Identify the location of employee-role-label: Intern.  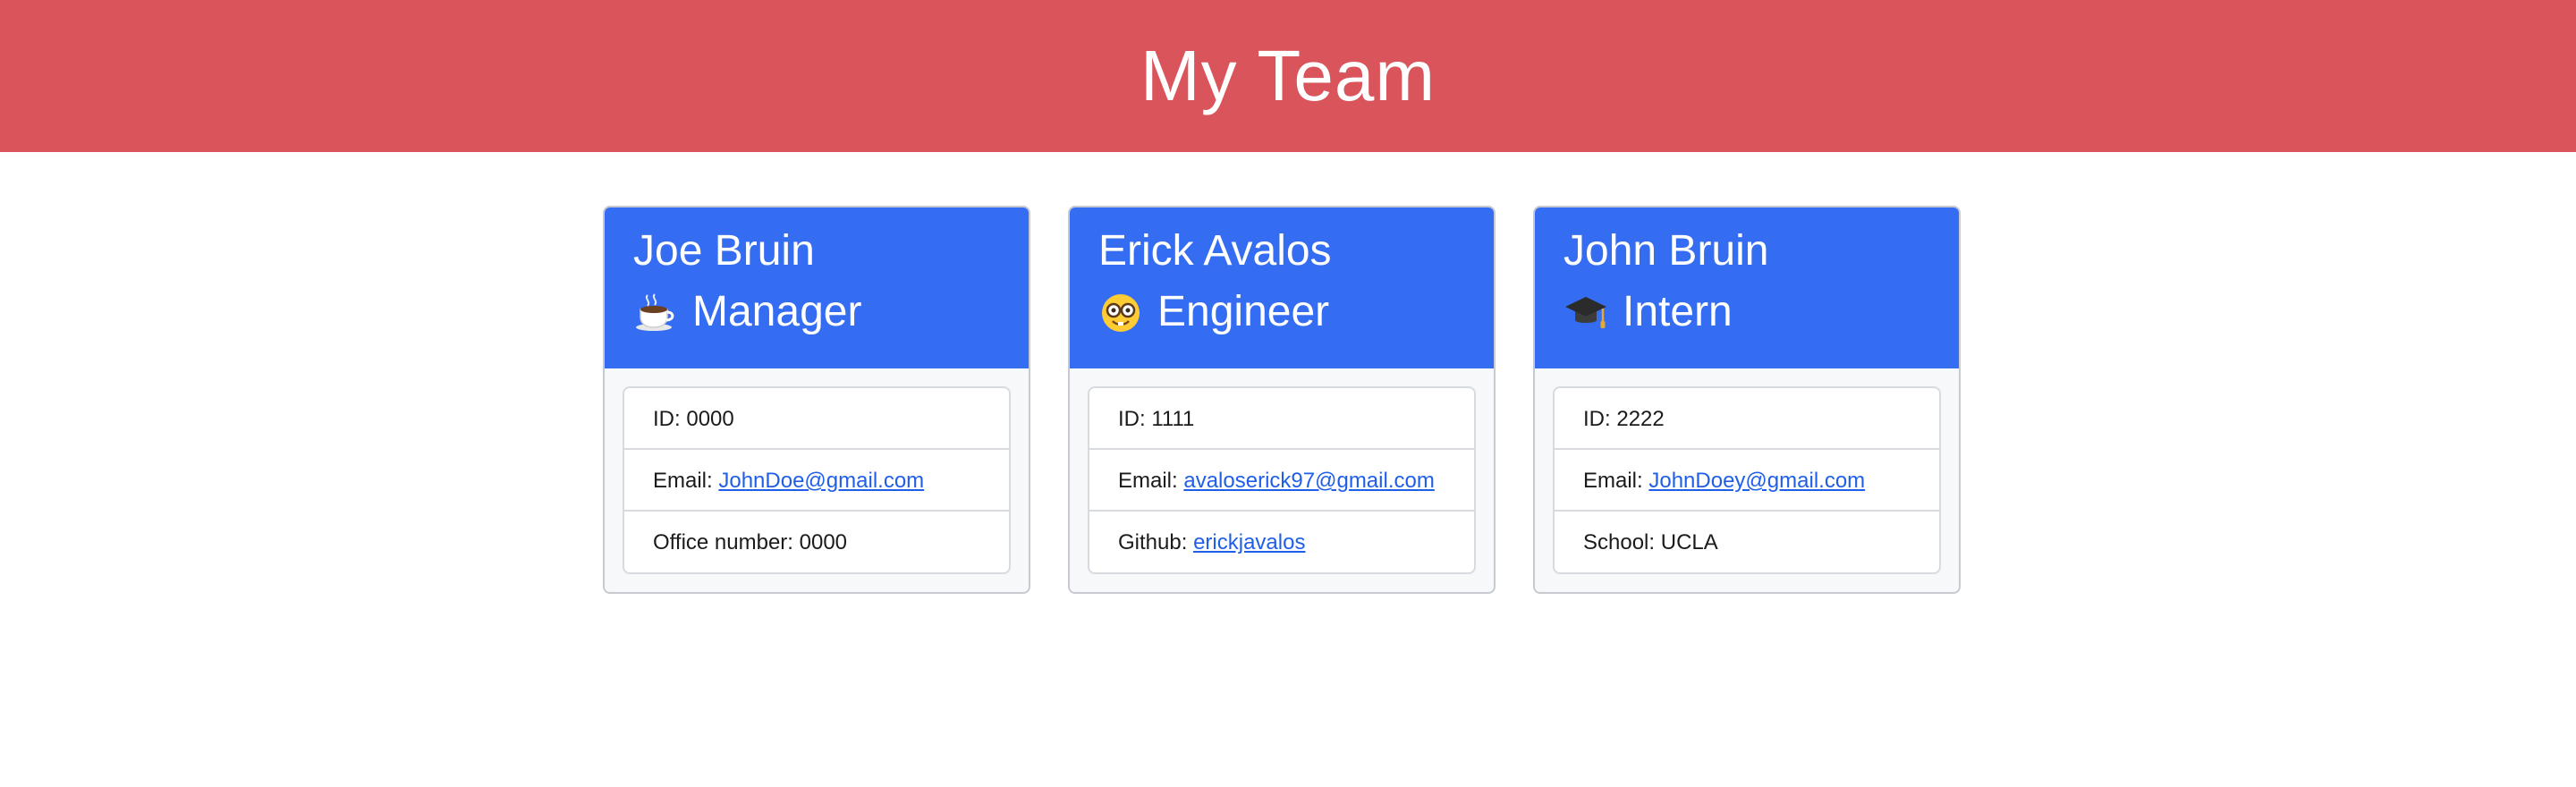
(1678, 311).